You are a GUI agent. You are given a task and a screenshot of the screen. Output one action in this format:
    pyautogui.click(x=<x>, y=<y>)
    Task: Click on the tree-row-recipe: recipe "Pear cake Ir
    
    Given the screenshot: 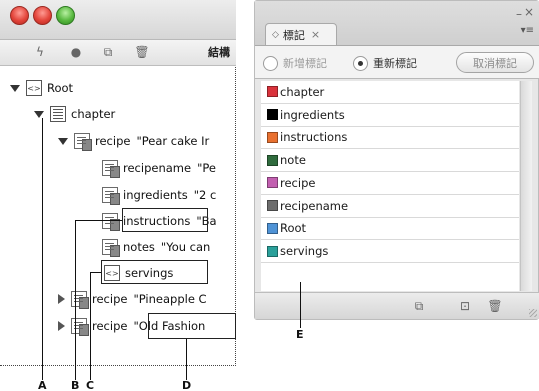 What is the action you would take?
    pyautogui.click(x=147, y=141)
    